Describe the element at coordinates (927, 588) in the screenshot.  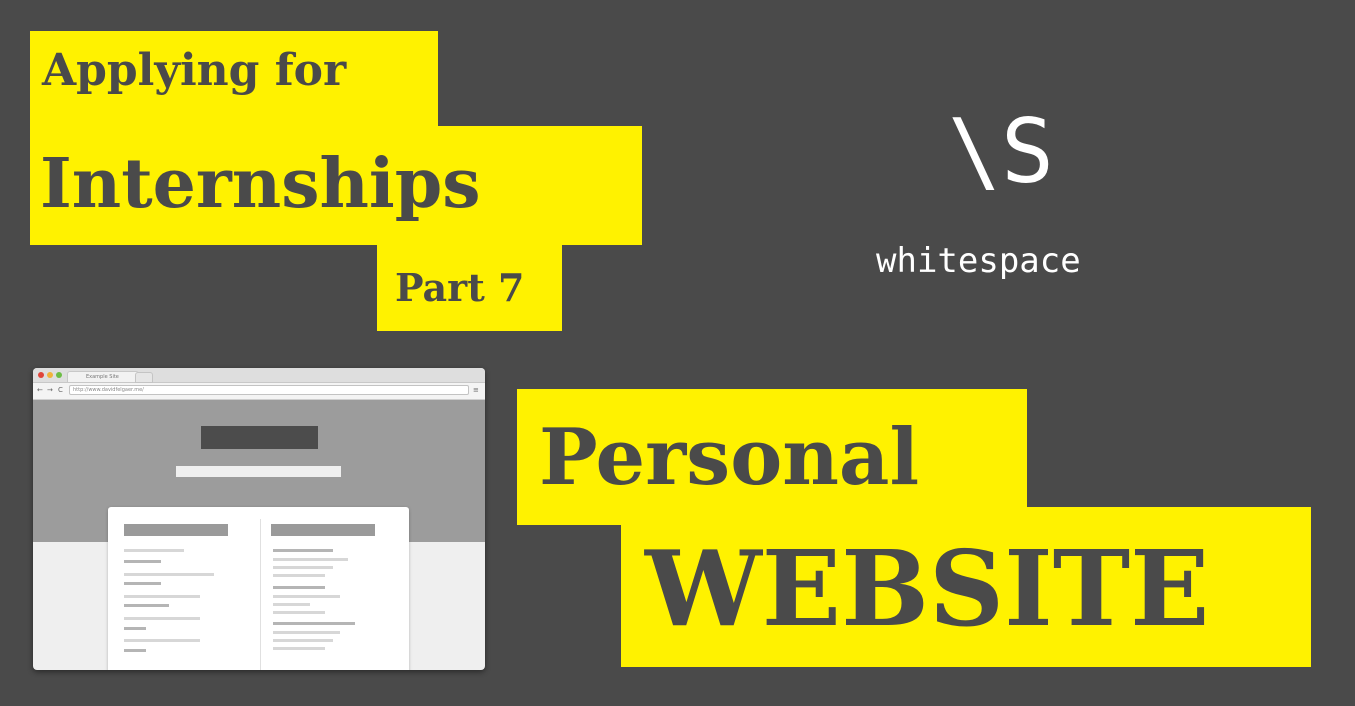
I see `topic-line-2-text: WEBSITE` at that location.